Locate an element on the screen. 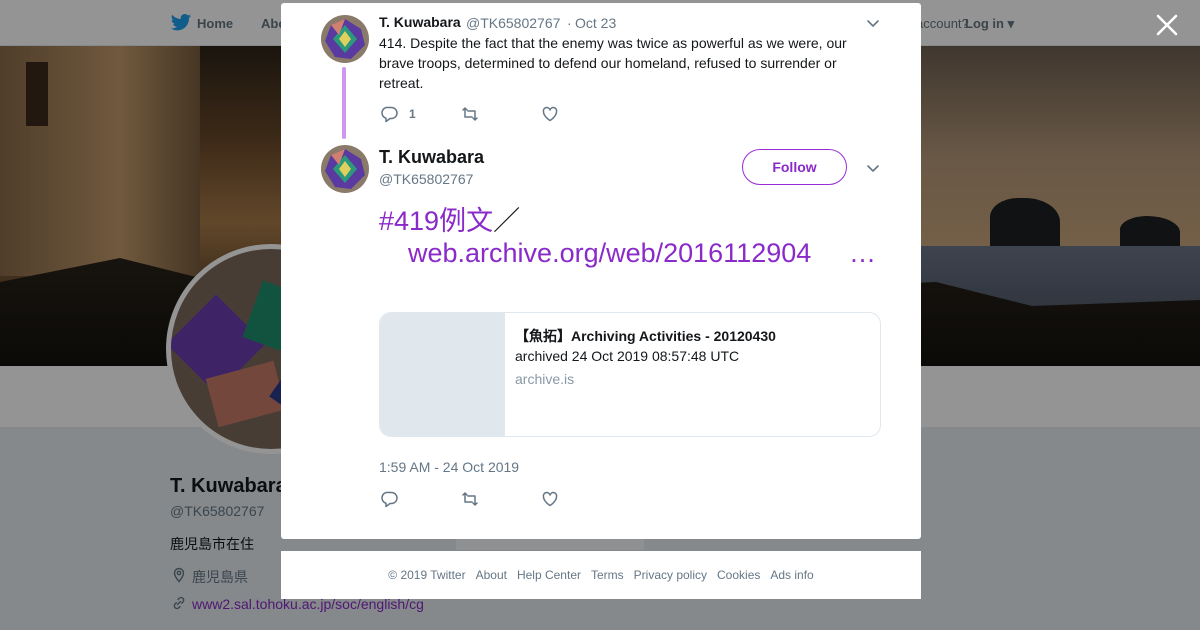 The height and width of the screenshot is (630, 1200). tweet-timestamp: 1:59 AM - 24 Oct 2019 is located at coordinates (449, 467).